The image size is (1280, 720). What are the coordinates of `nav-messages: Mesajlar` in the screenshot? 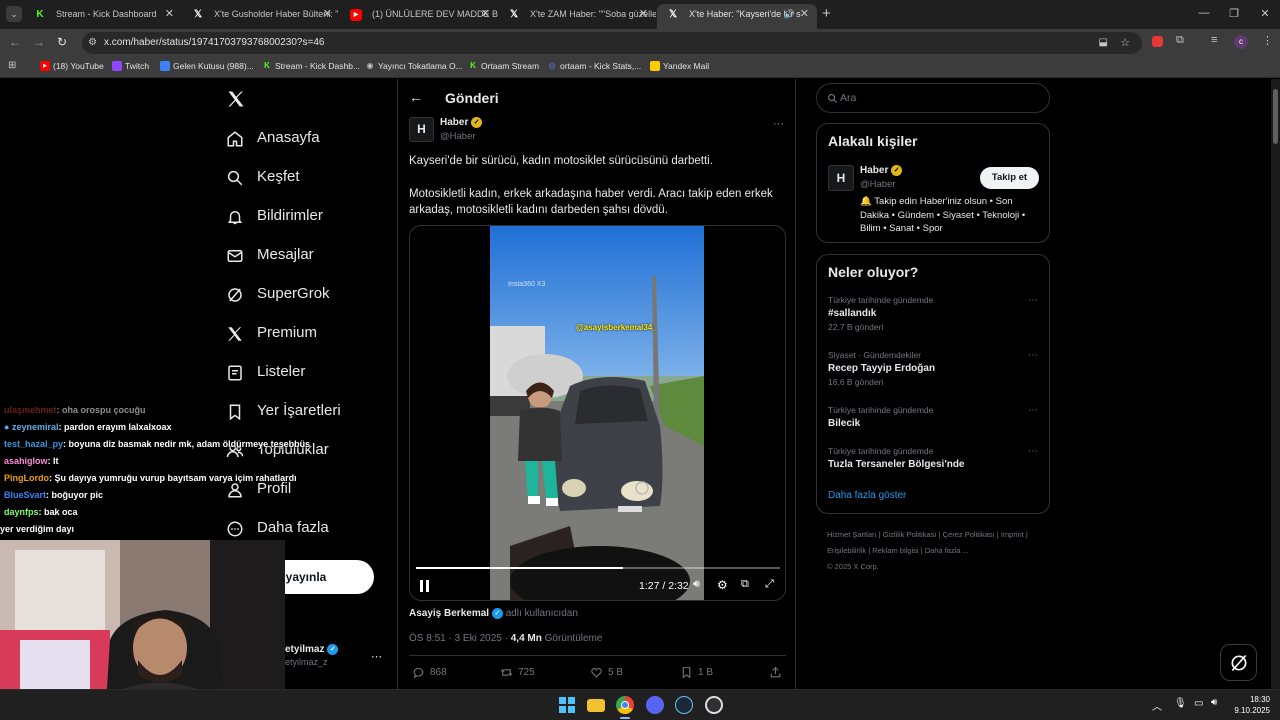 It's located at (270, 255).